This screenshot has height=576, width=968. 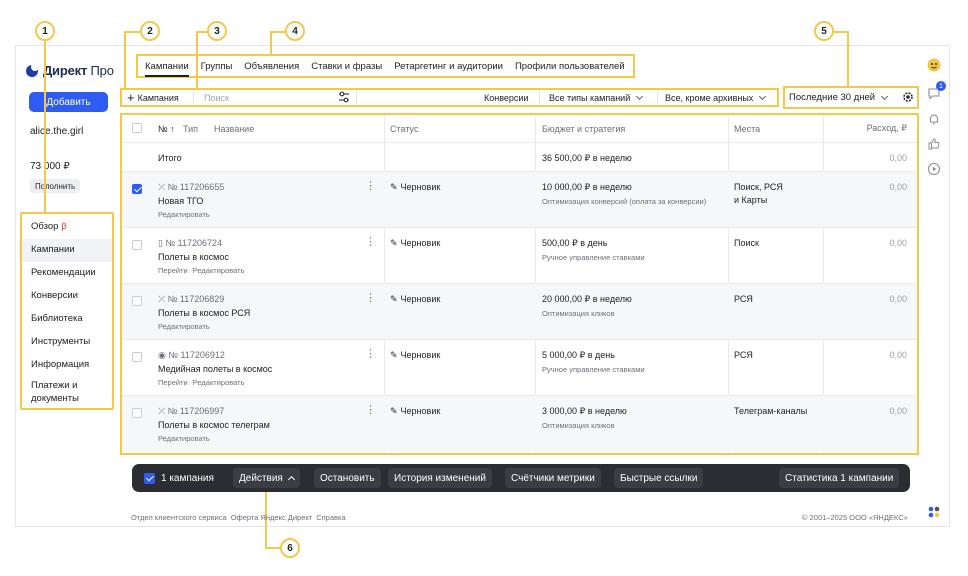 What do you see at coordinates (67, 296) in the screenshot?
I see `sidebar-item-conversions: Конверсии` at bounding box center [67, 296].